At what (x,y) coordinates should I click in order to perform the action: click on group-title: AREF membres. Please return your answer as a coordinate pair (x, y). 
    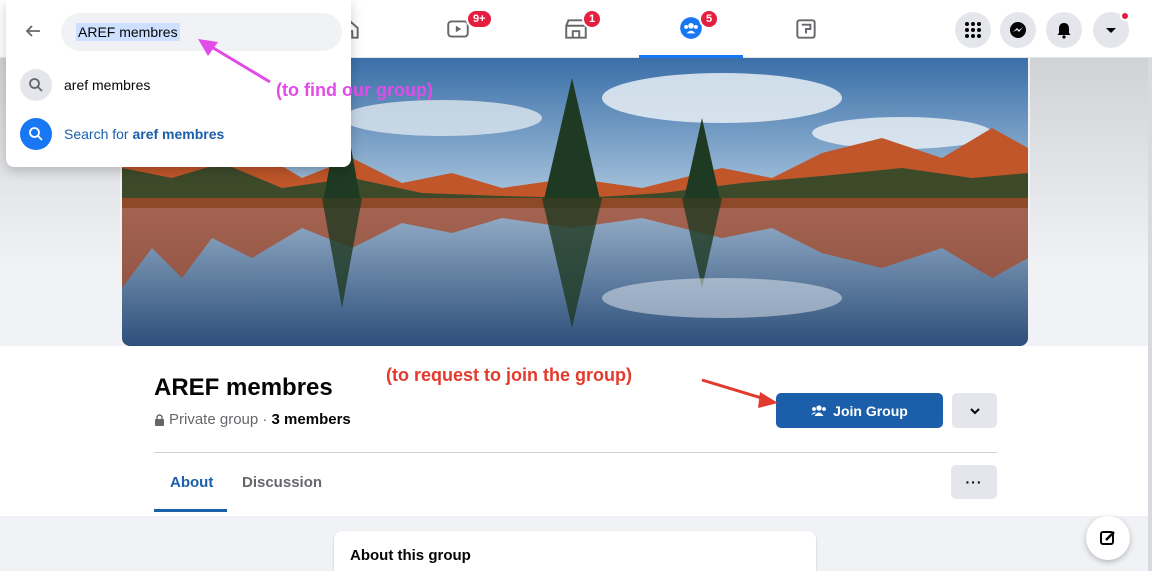
    Looking at the image, I should click on (243, 387).